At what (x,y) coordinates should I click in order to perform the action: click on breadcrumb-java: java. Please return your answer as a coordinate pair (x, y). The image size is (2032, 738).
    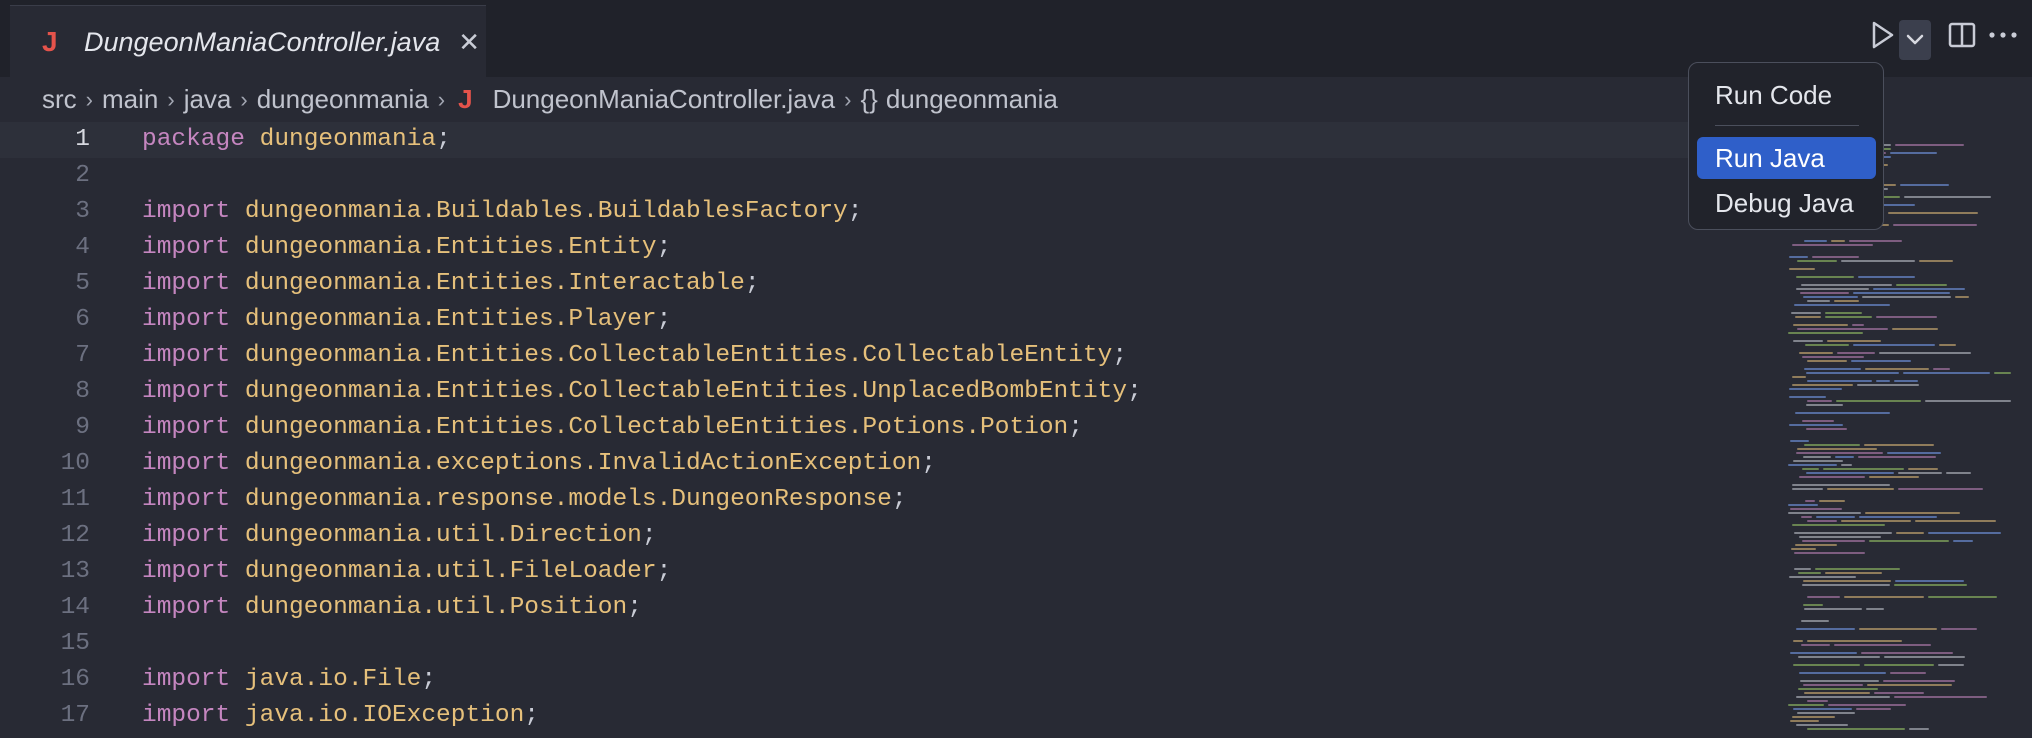
    Looking at the image, I should click on (208, 99).